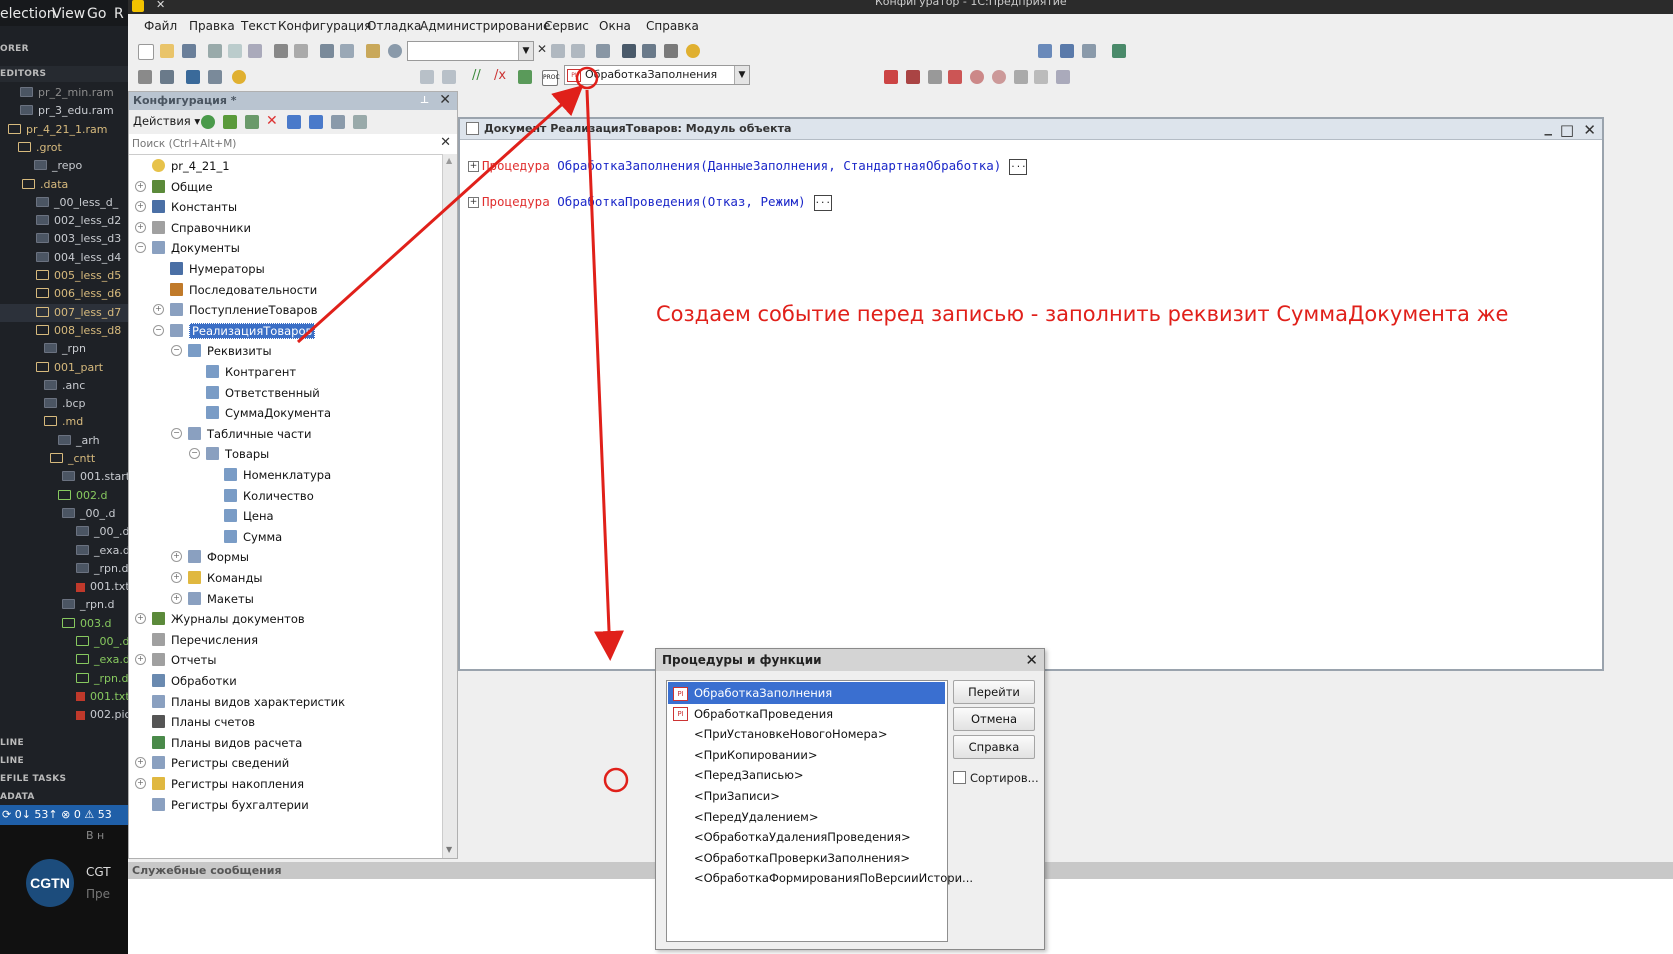 The height and width of the screenshot is (954, 1673). I want to click on find-next-icon, so click(558, 51).